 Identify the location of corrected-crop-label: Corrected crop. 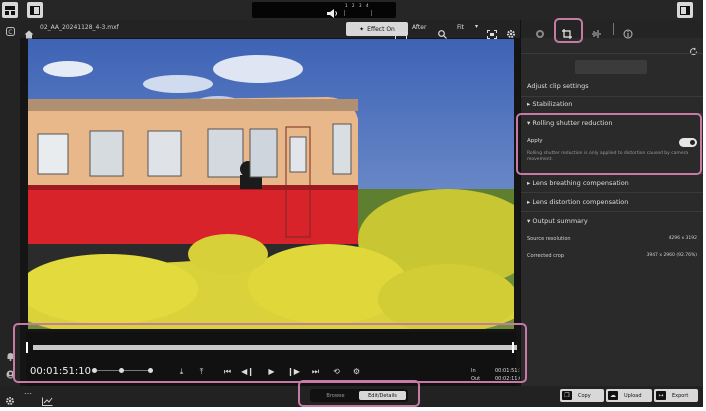
(546, 256).